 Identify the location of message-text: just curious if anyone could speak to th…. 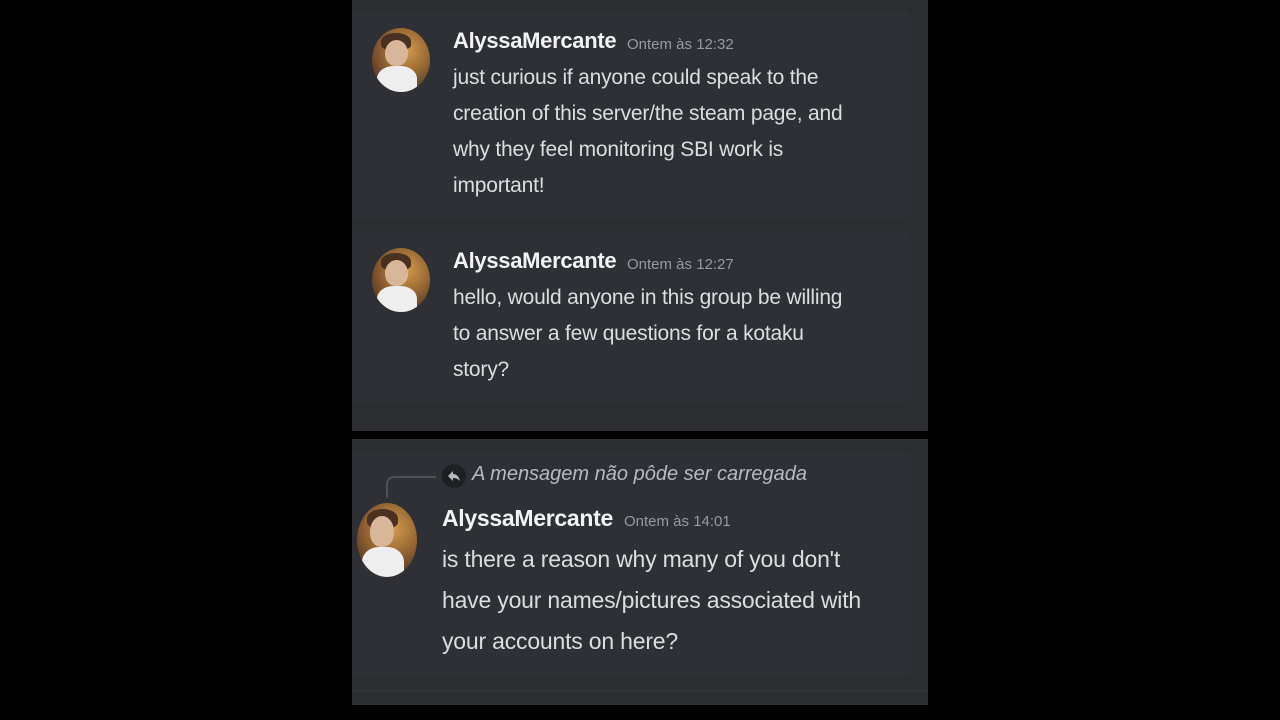
(678, 132).